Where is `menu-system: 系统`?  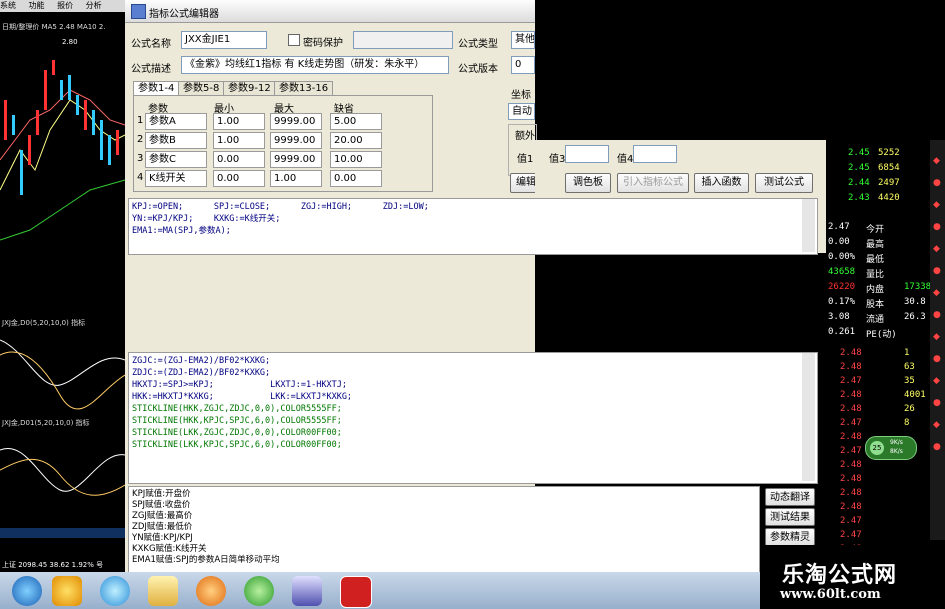 menu-system: 系统 is located at coordinates (8, 5).